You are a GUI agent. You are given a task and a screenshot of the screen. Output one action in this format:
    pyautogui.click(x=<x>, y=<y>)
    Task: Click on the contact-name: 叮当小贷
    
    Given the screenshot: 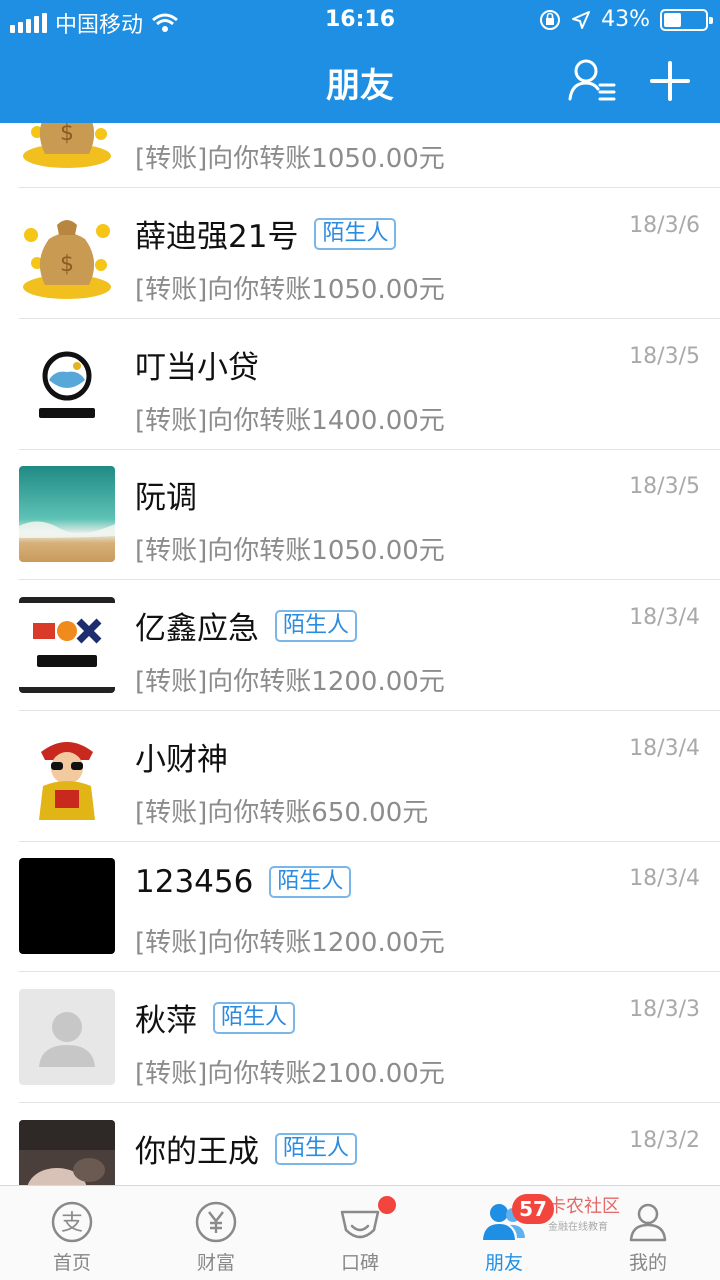 What is the action you would take?
    pyautogui.click(x=197, y=368)
    